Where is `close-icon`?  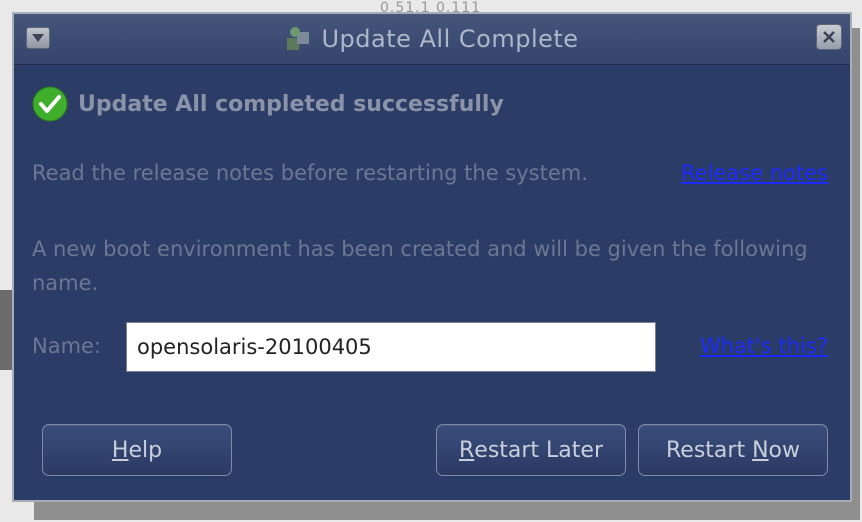
close-icon is located at coordinates (829, 37).